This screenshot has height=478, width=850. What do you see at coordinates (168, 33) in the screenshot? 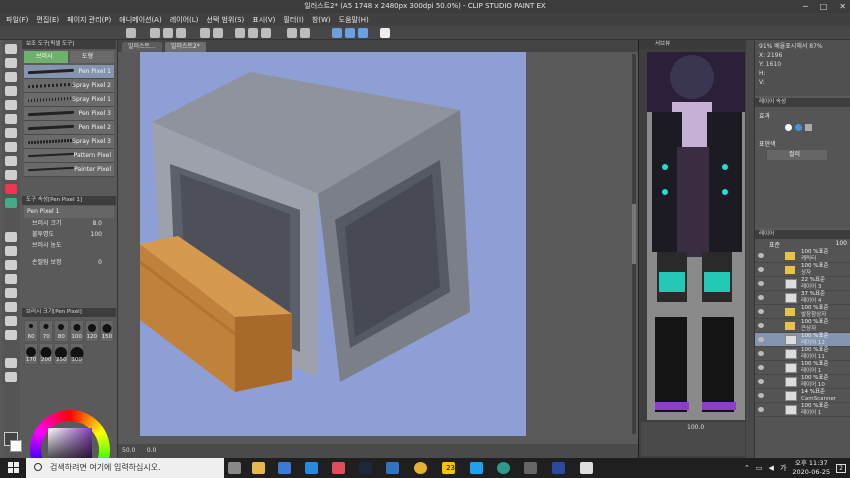
I see `open-file-icon` at bounding box center [168, 33].